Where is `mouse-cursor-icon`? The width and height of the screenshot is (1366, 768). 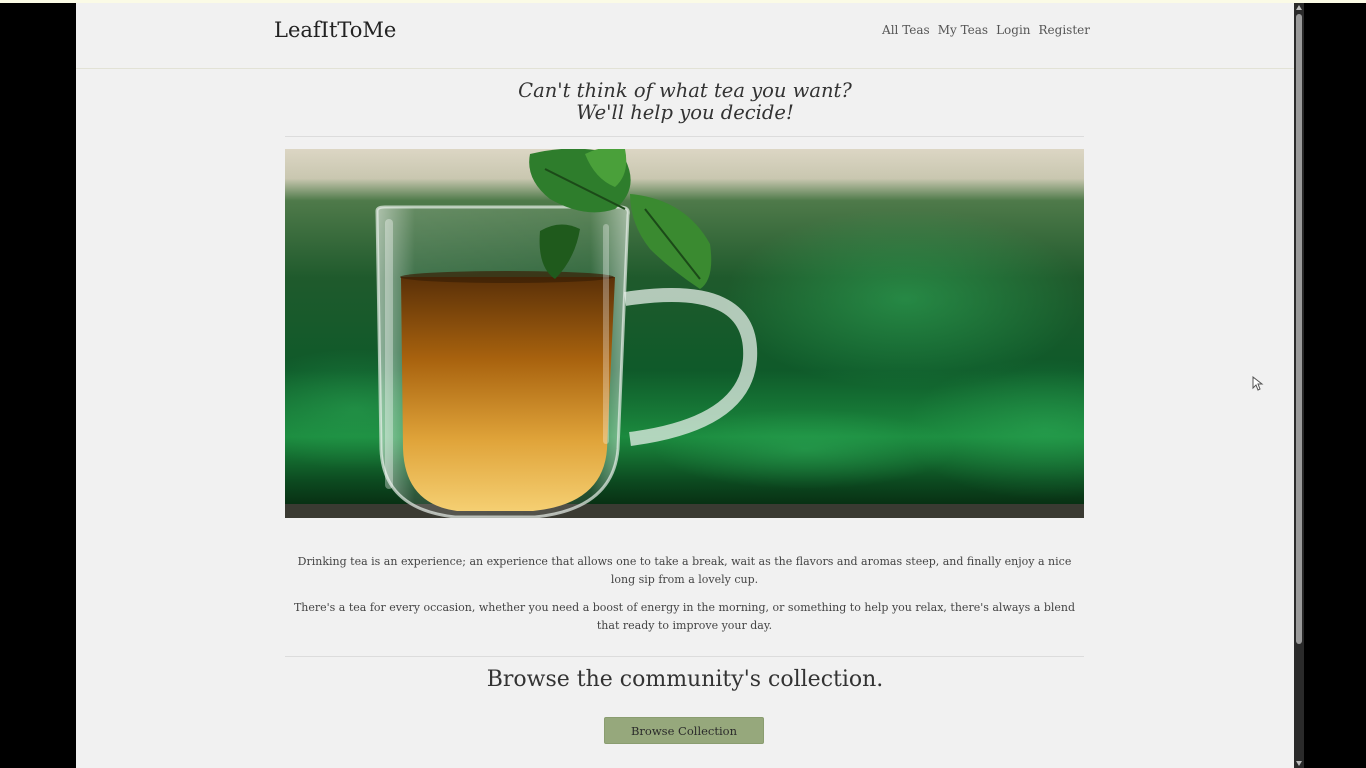
mouse-cursor-icon is located at coordinates (1258, 385).